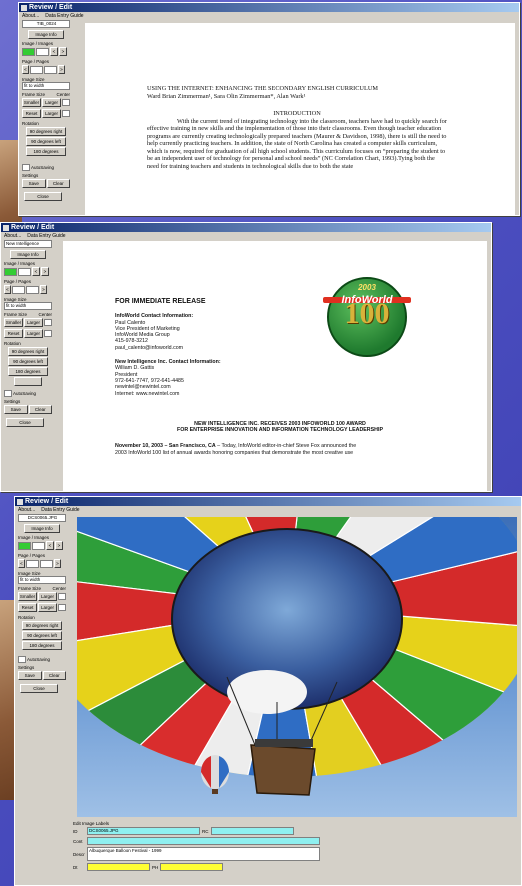  I want to click on label-dt-field, so click(118, 867).